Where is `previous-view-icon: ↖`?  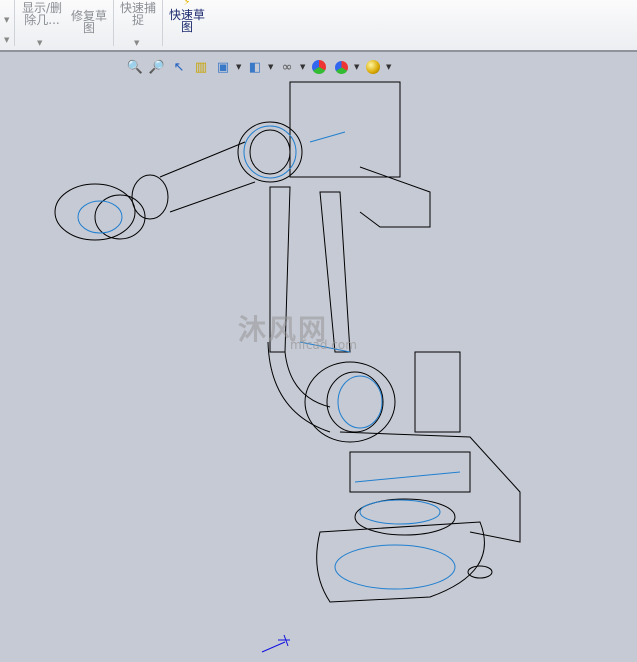 previous-view-icon: ↖ is located at coordinates (179, 67).